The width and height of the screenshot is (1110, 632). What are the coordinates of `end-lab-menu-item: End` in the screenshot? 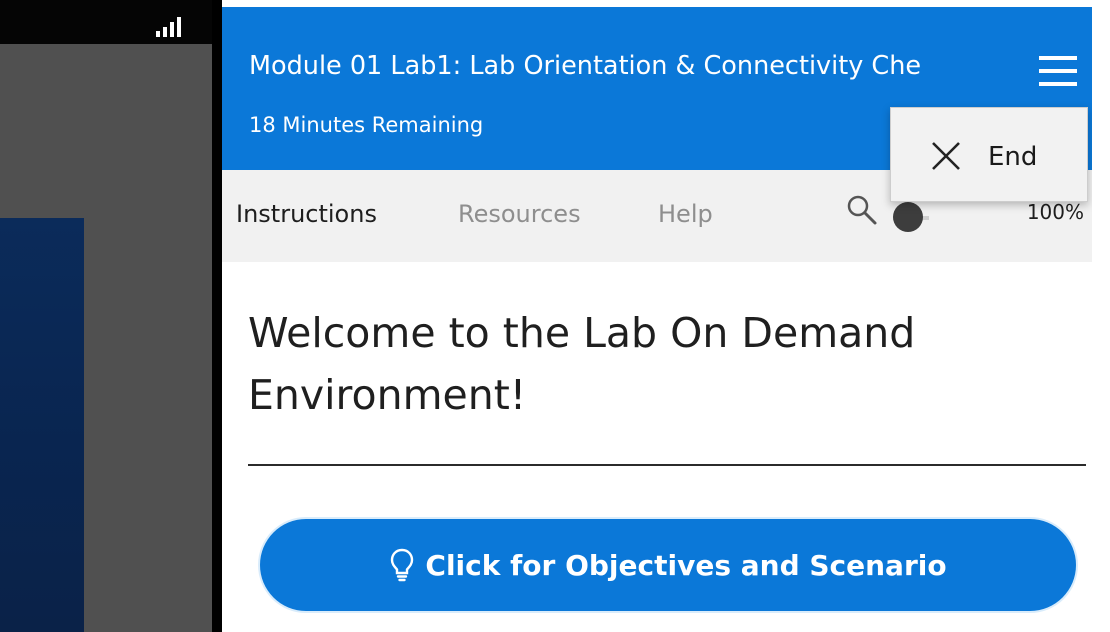 It's located at (989, 154).